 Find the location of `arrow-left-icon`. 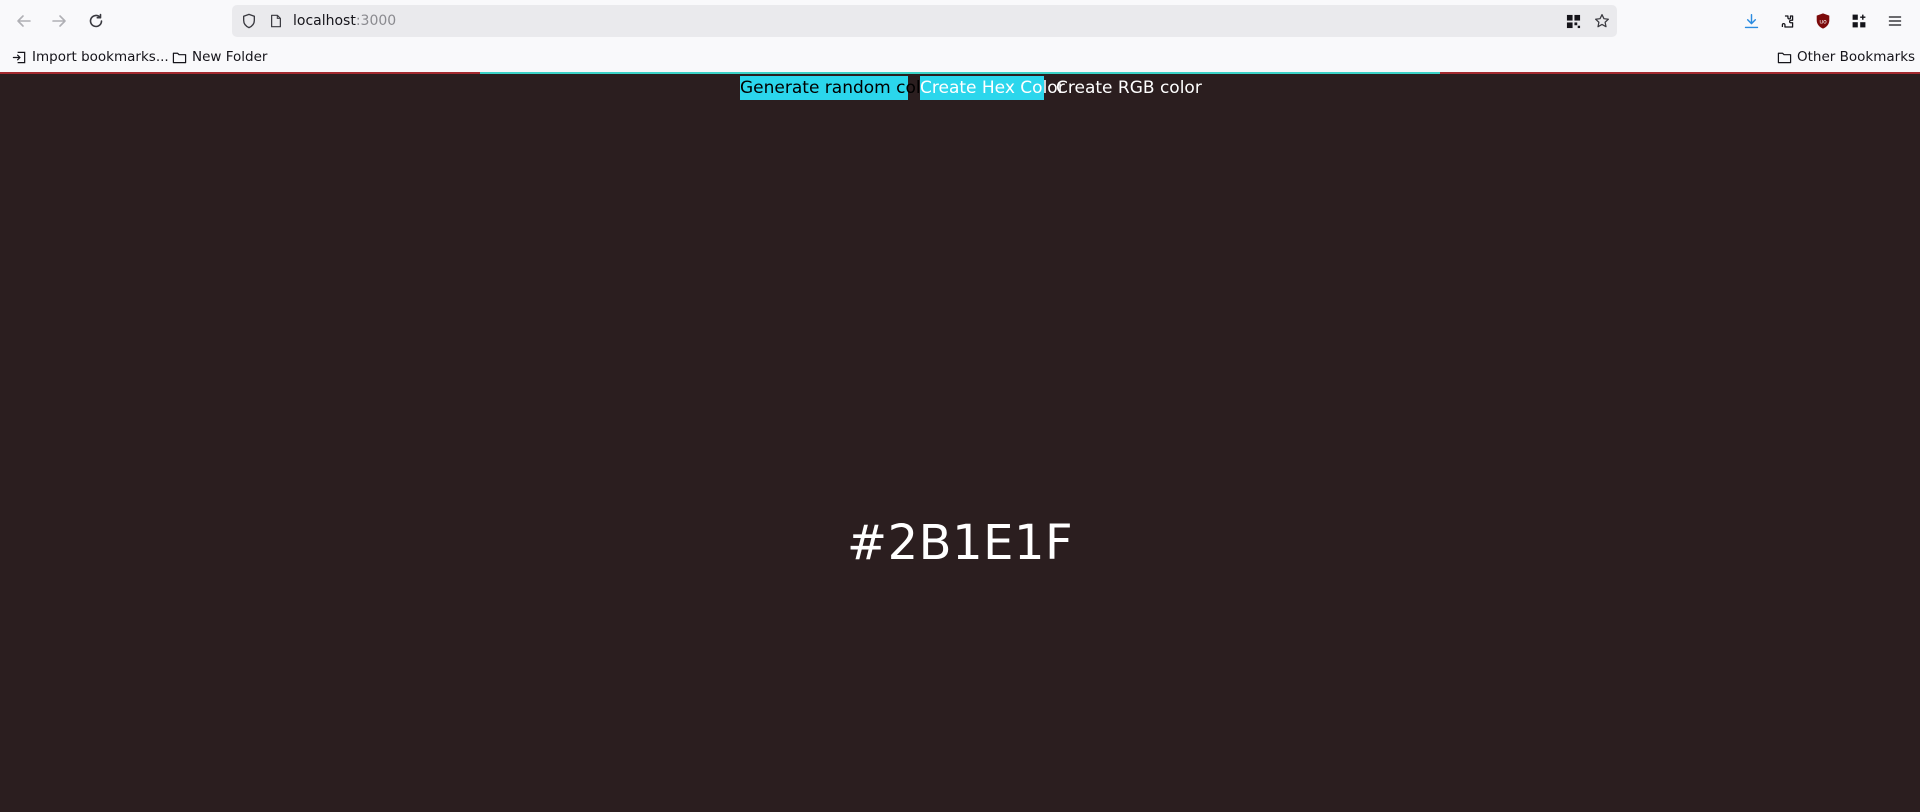

arrow-left-icon is located at coordinates (24, 21).